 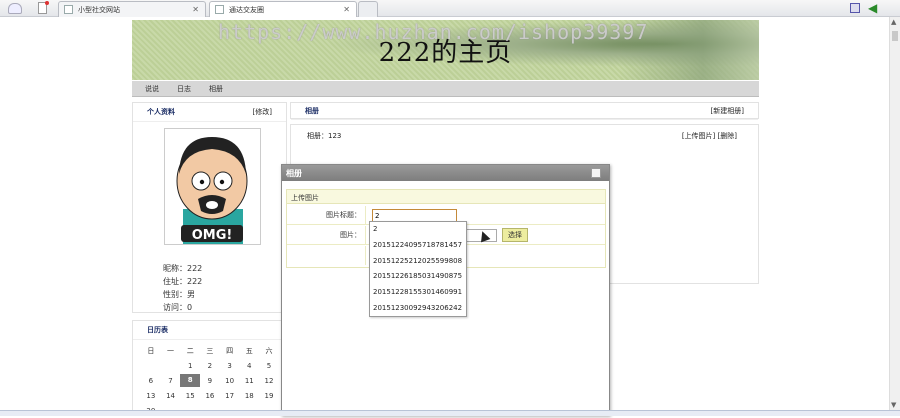 What do you see at coordinates (190, 350) in the screenshot?
I see `calendar-weekday: 二` at bounding box center [190, 350].